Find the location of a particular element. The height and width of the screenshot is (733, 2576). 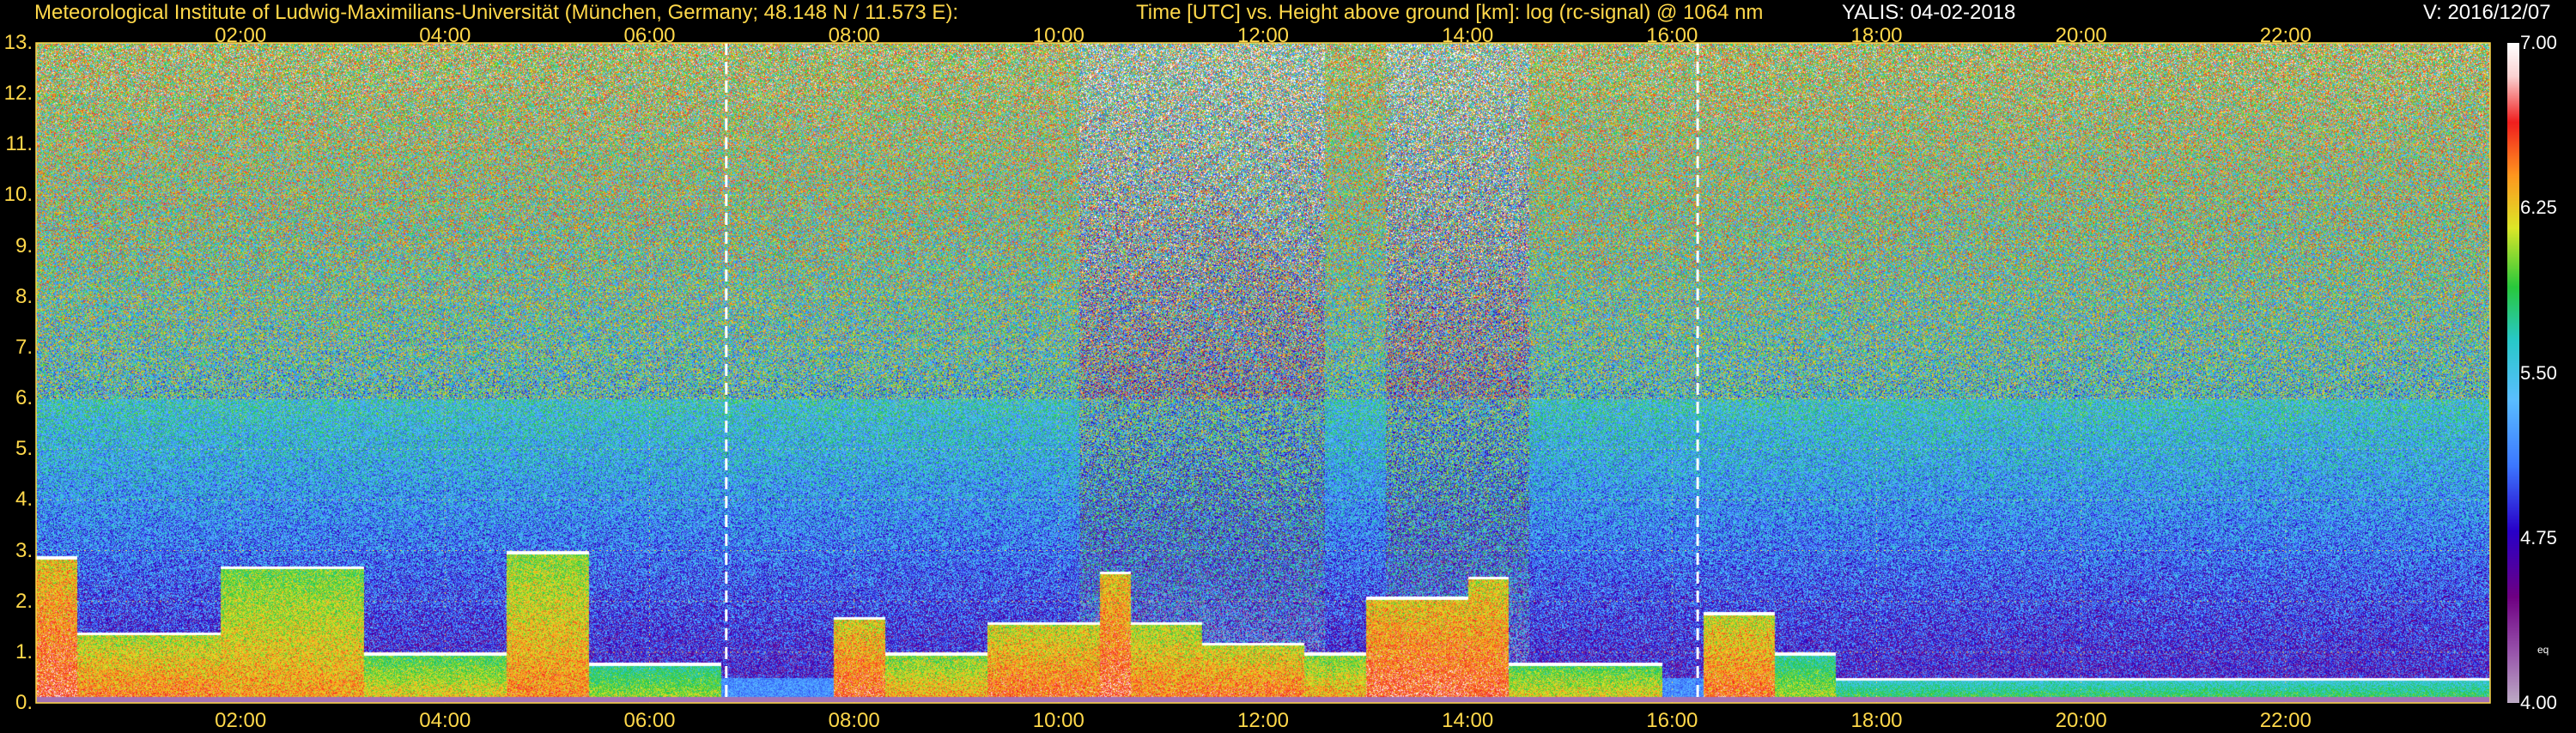

x-tick-label-top: 12:00 is located at coordinates (1263, 35).